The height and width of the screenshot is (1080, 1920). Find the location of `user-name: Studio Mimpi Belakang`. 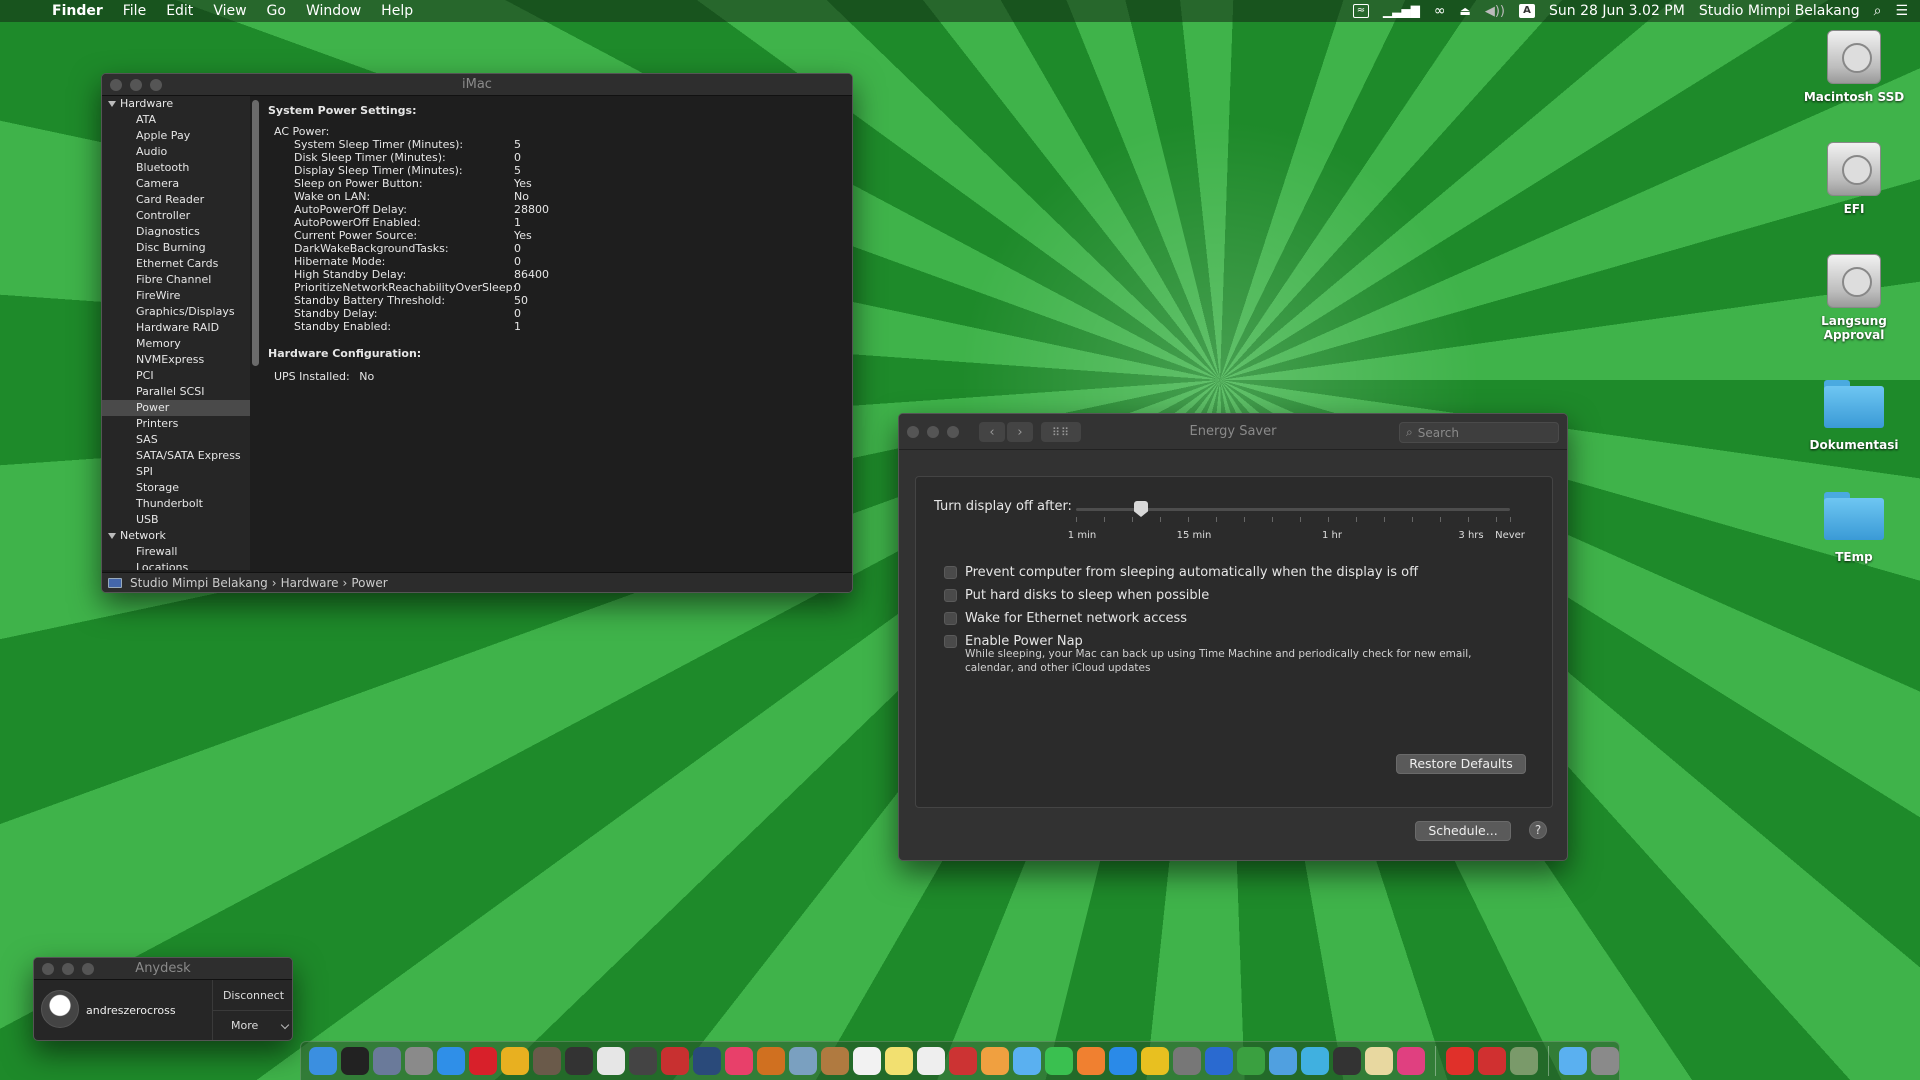

user-name: Studio Mimpi Belakang is located at coordinates (1779, 11).